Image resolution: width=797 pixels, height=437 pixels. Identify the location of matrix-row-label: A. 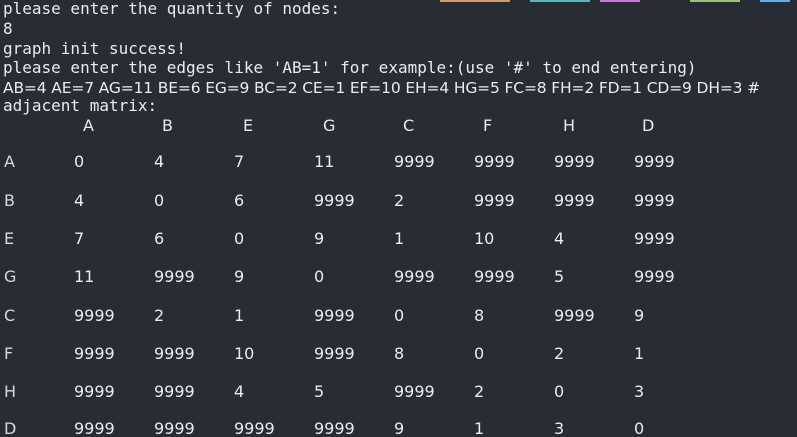
(9, 161).